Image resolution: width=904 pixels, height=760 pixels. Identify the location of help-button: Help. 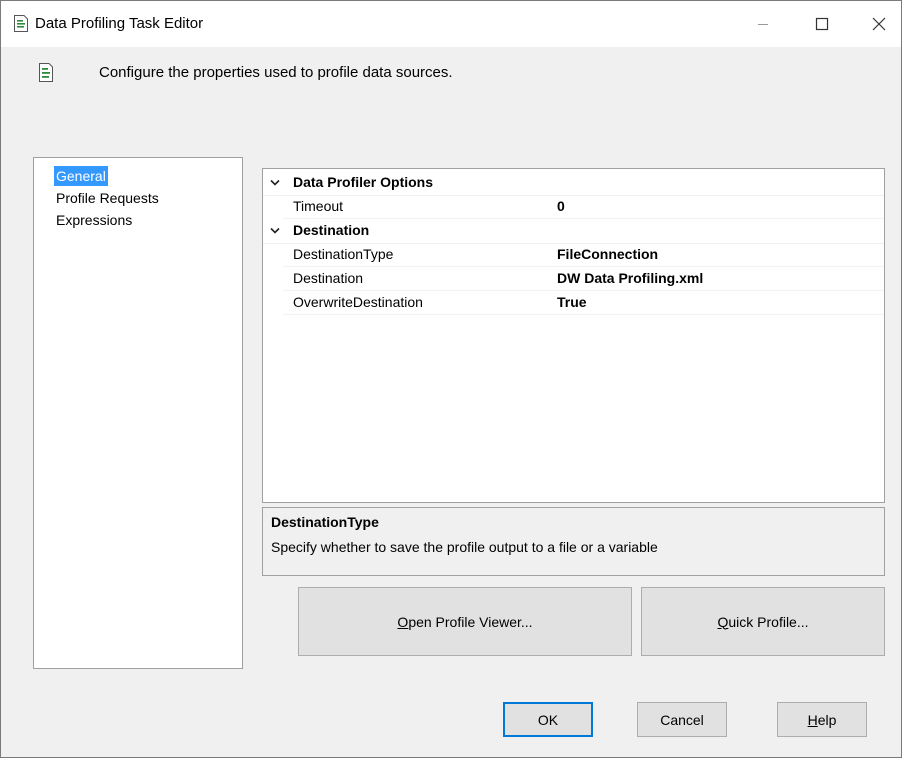
(822, 719).